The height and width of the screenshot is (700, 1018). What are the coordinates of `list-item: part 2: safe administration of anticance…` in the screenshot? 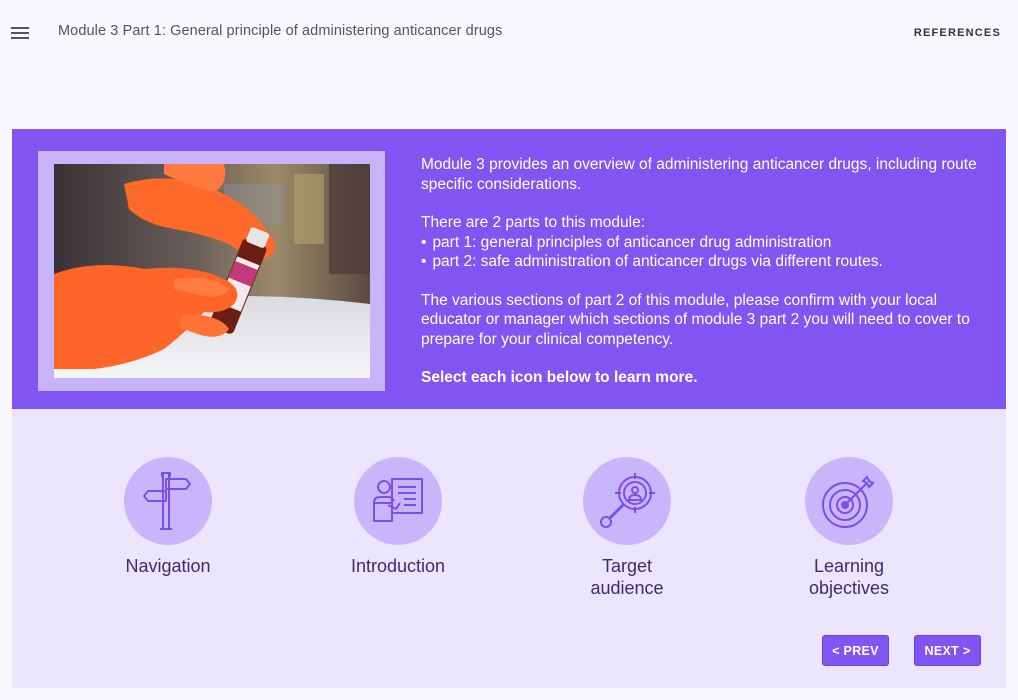 It's located at (701, 262).